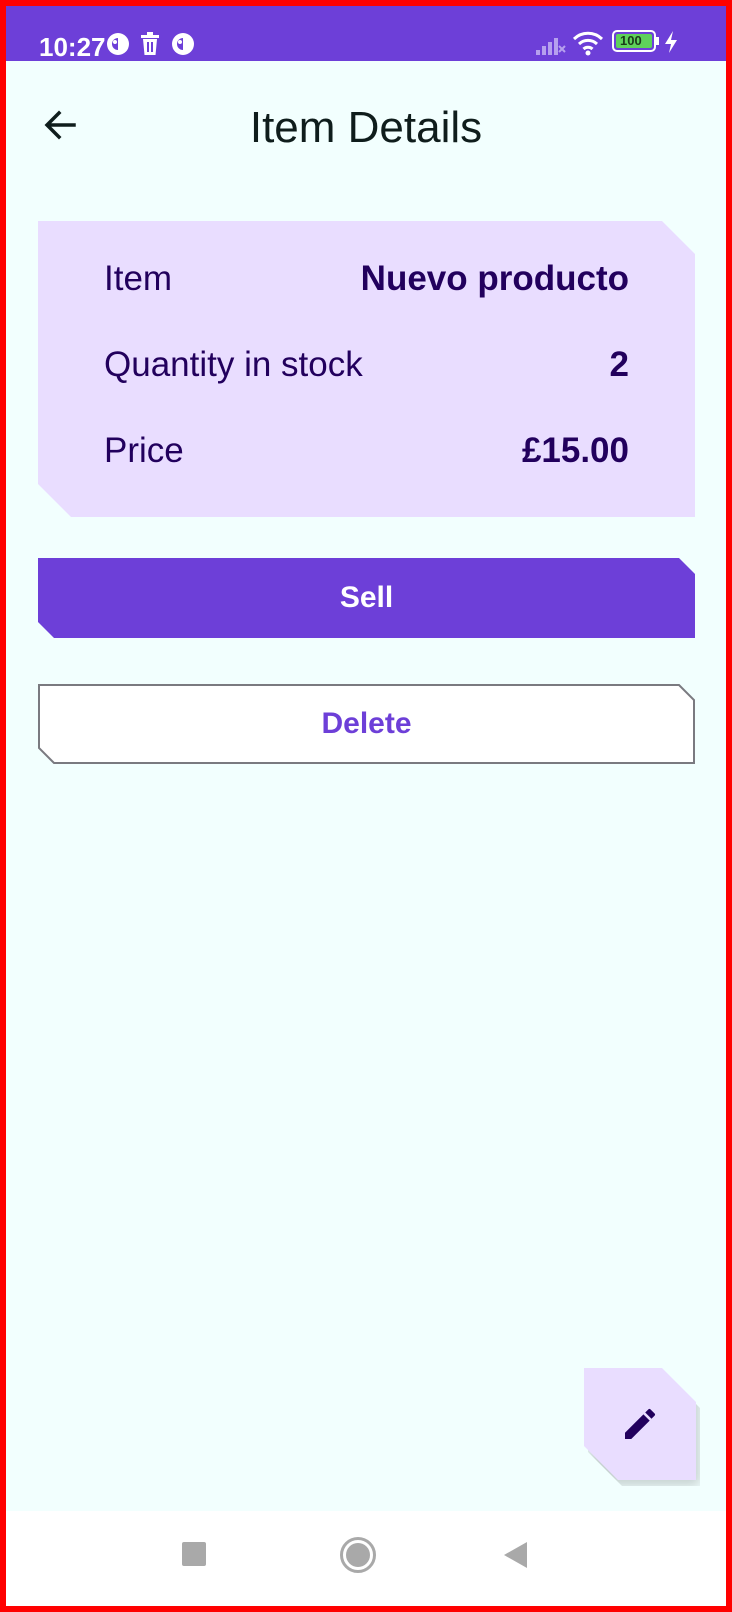 Image resolution: width=732 pixels, height=1612 pixels. I want to click on delete-button: Delete, so click(366, 724).